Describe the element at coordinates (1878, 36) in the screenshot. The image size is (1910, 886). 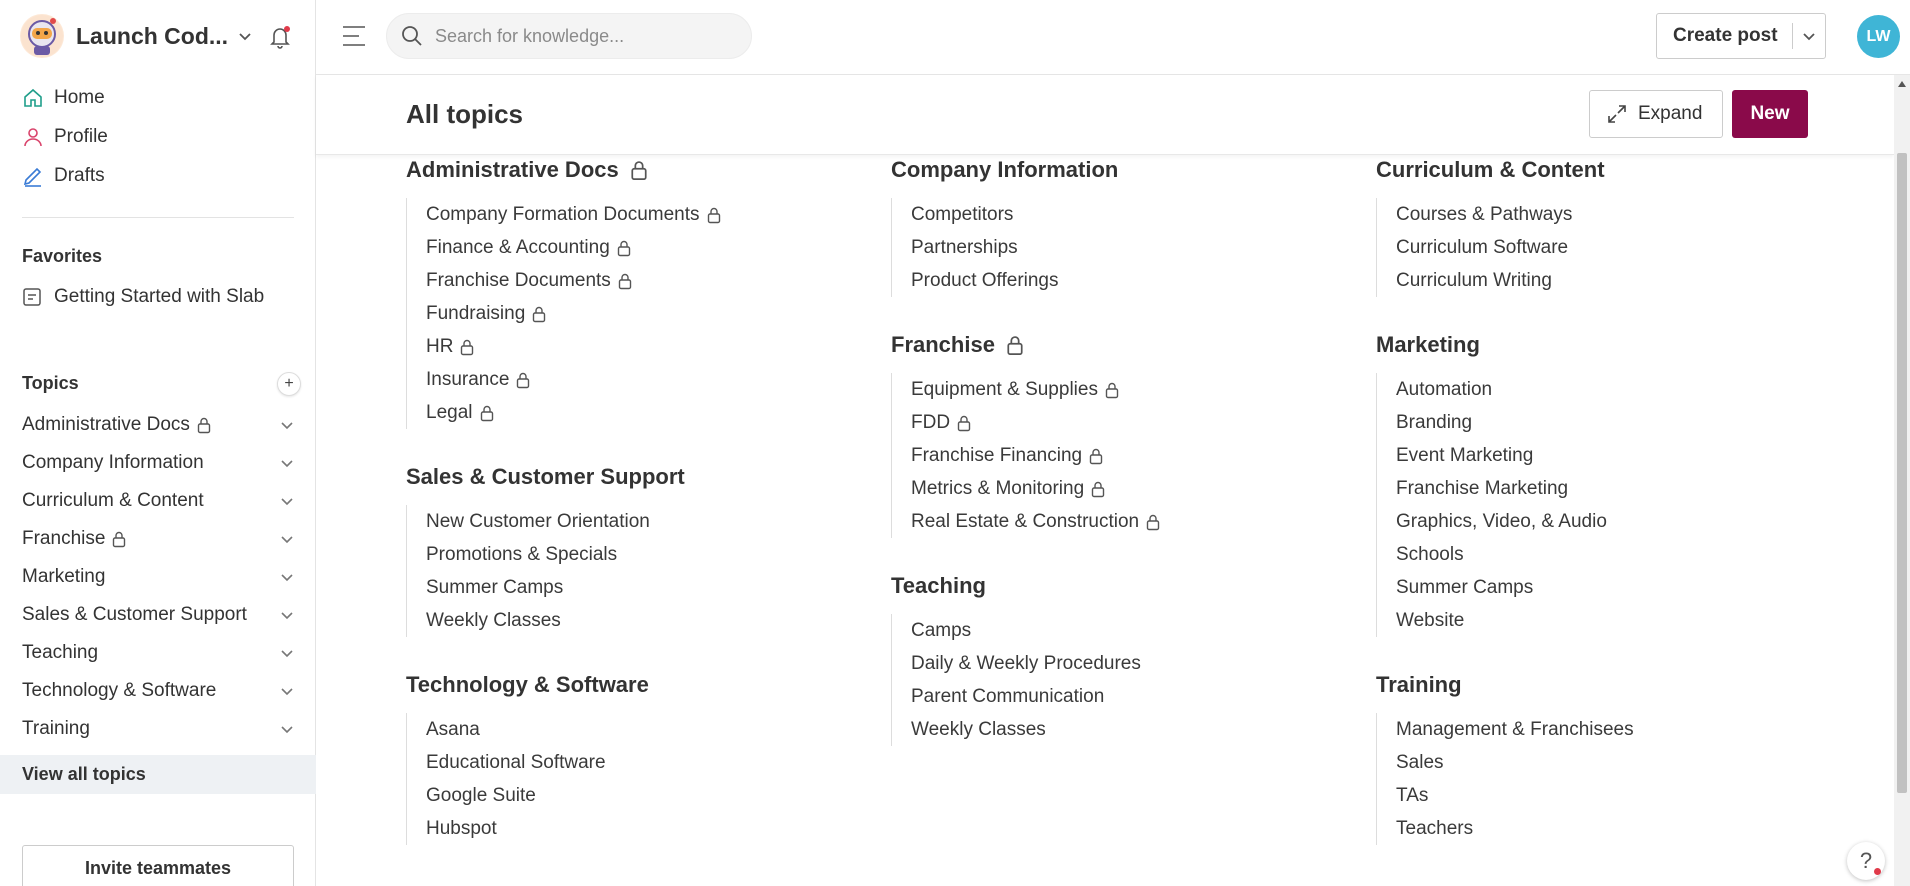
I see `user-avatar: LW` at that location.